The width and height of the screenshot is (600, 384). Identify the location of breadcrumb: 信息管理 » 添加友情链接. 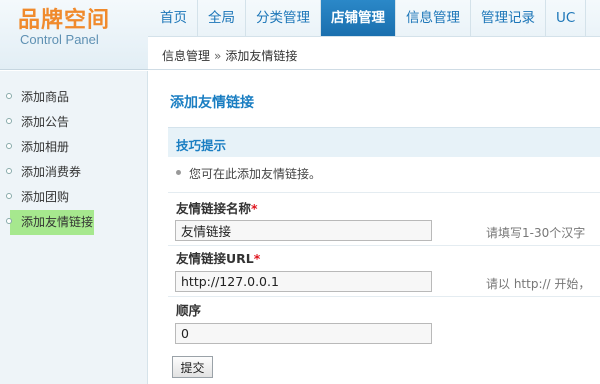
(229, 55).